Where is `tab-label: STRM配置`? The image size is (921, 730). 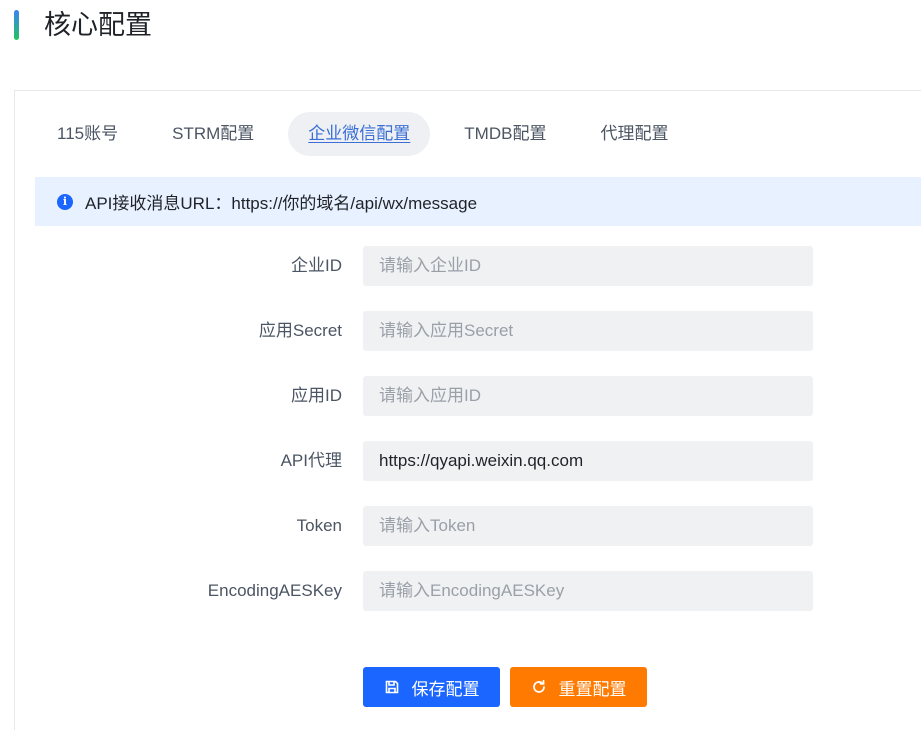
tab-label: STRM配置 is located at coordinates (213, 133).